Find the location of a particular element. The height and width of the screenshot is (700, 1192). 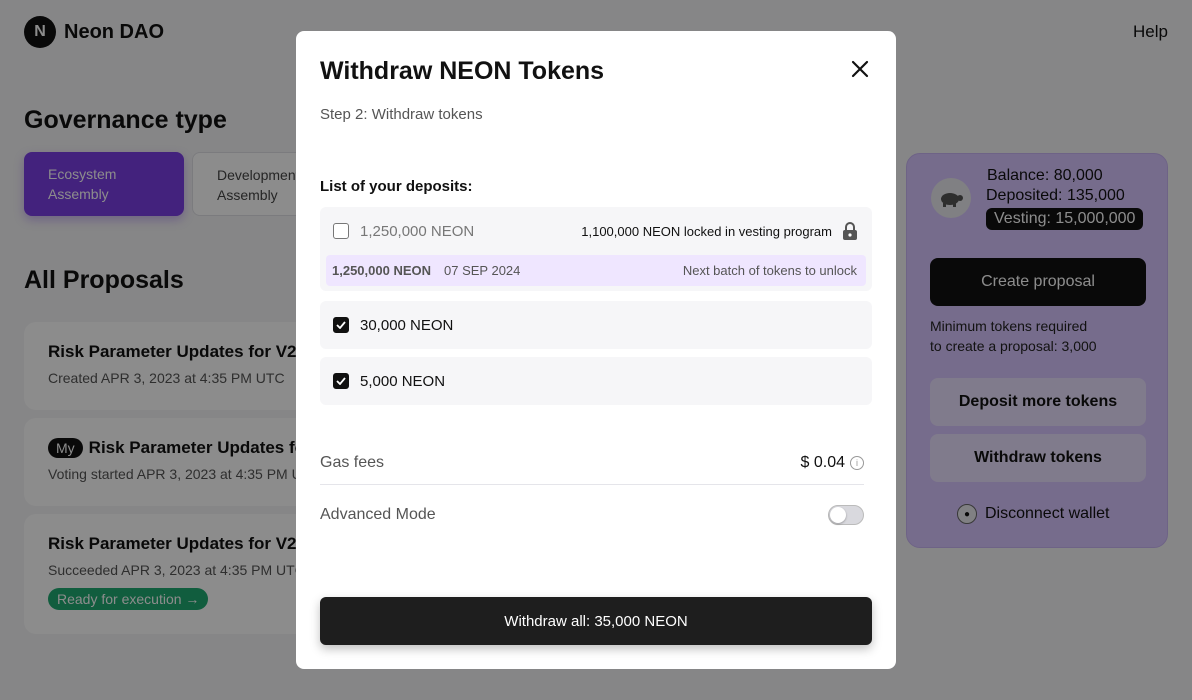

lock-icon is located at coordinates (850, 231).